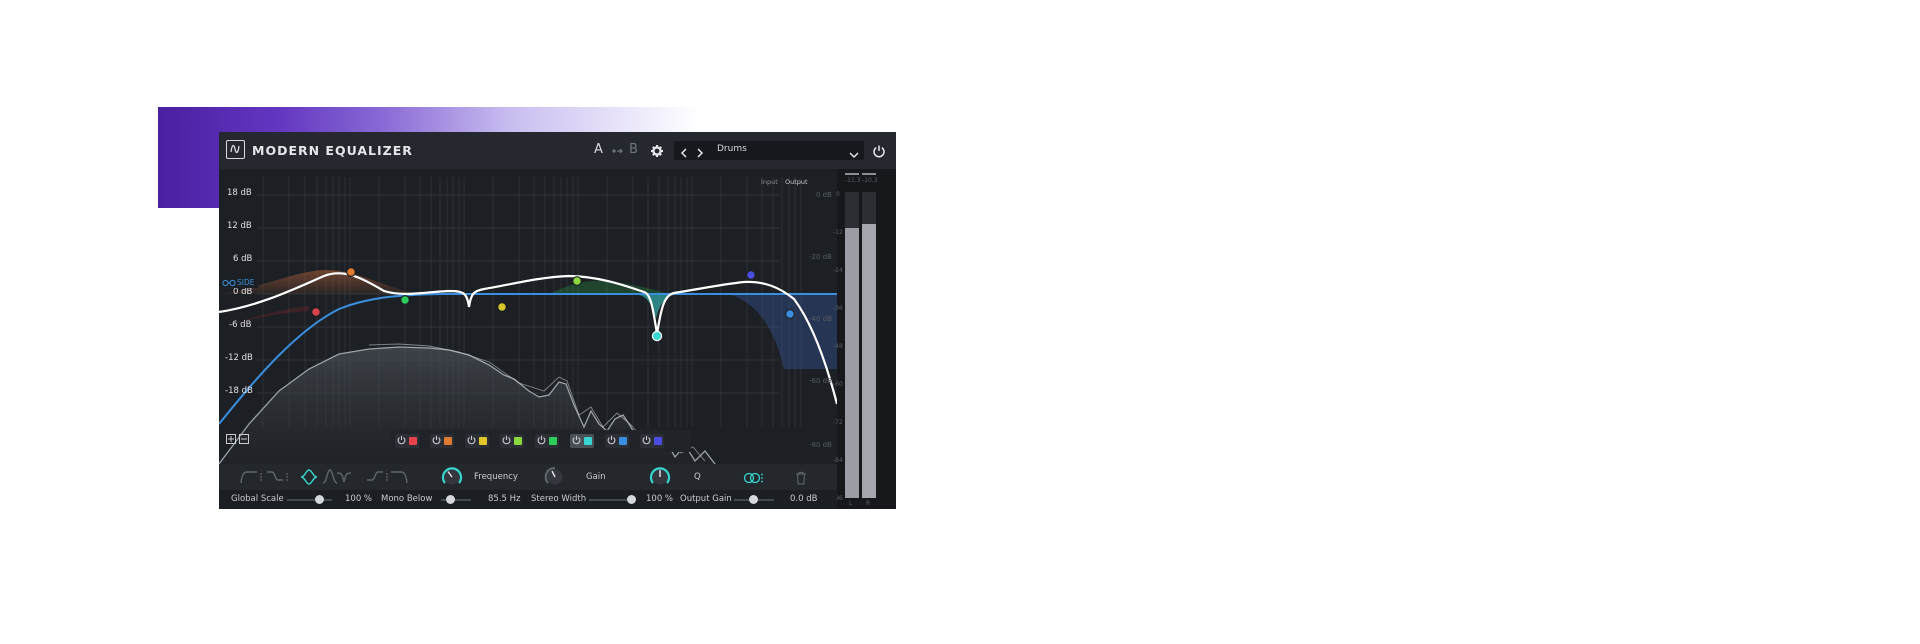 This screenshot has width=1920, height=644. Describe the element at coordinates (633, 149) in the screenshot. I see `preset-b-button: B` at that location.